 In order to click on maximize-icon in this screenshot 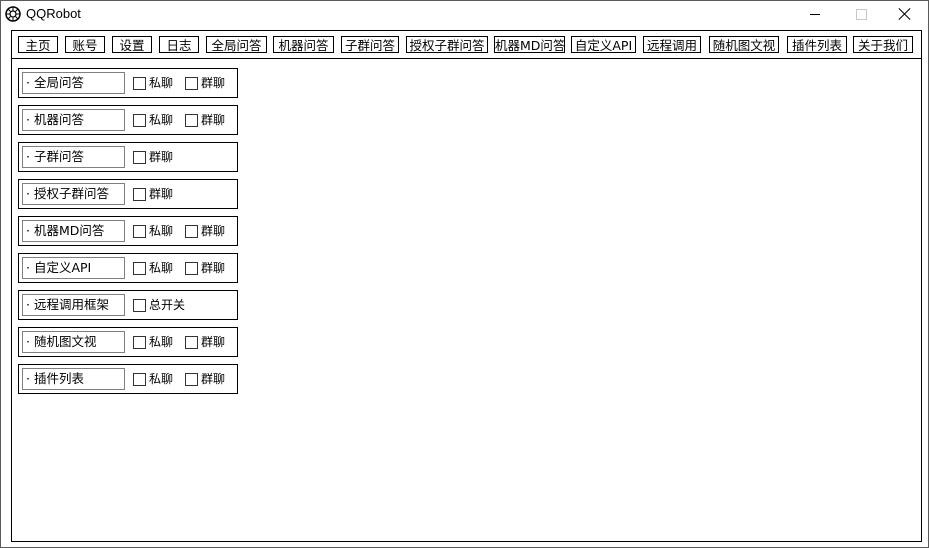, I will do `click(861, 14)`.